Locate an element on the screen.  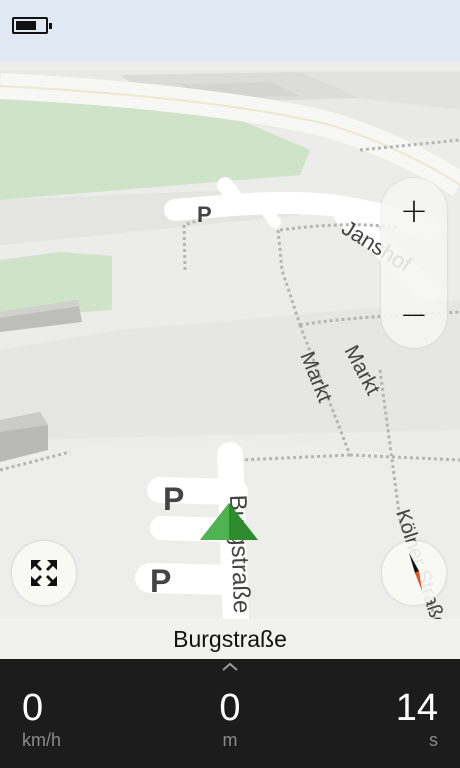
zoom-control: + − is located at coordinates (414, 263).